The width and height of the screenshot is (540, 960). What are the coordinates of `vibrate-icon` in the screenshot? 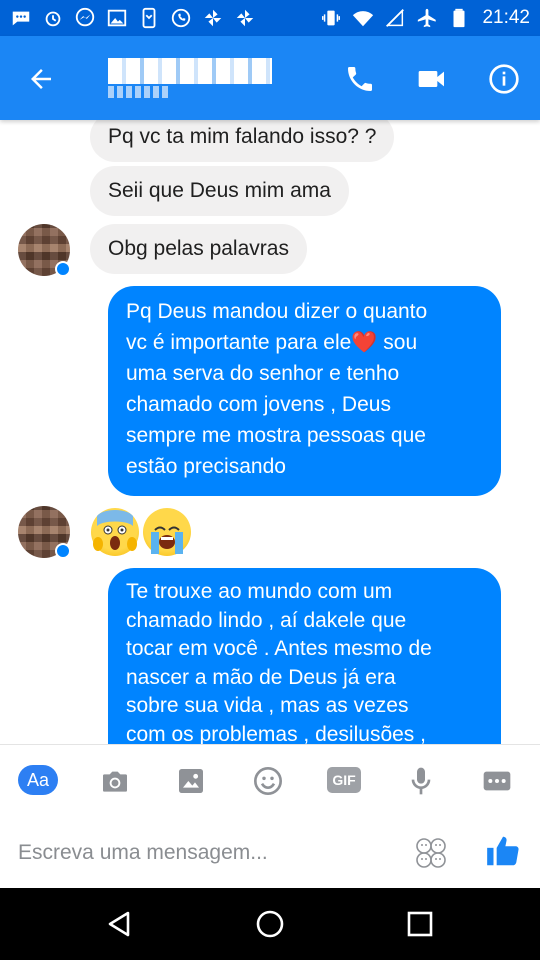 It's located at (331, 18).